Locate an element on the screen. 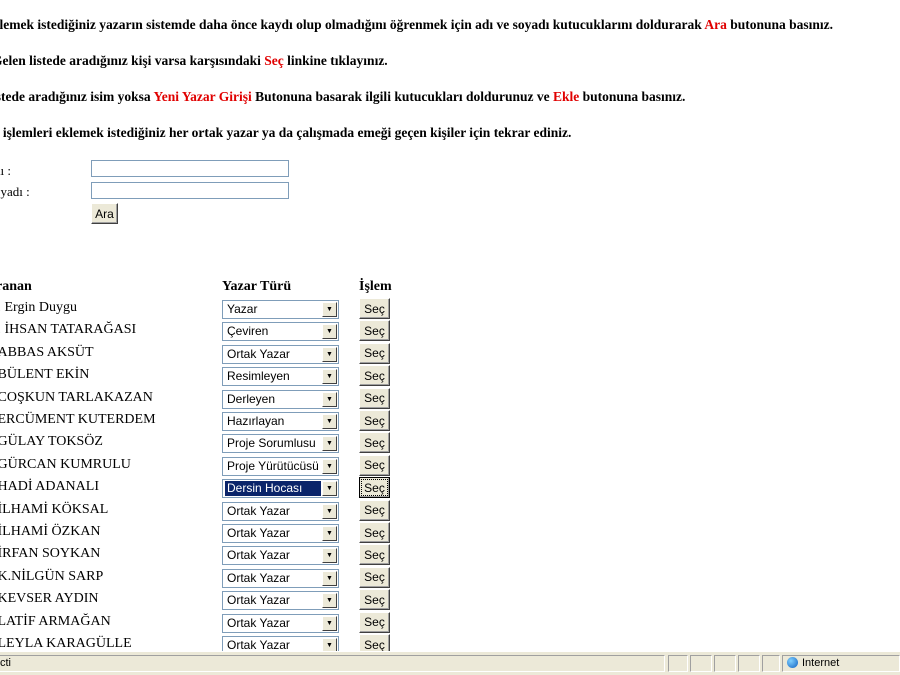 This screenshot has height=675, width=900. table-row: .KEVSER AYDIN Ortak Yazar ▼ Seç is located at coordinates (200, 599).